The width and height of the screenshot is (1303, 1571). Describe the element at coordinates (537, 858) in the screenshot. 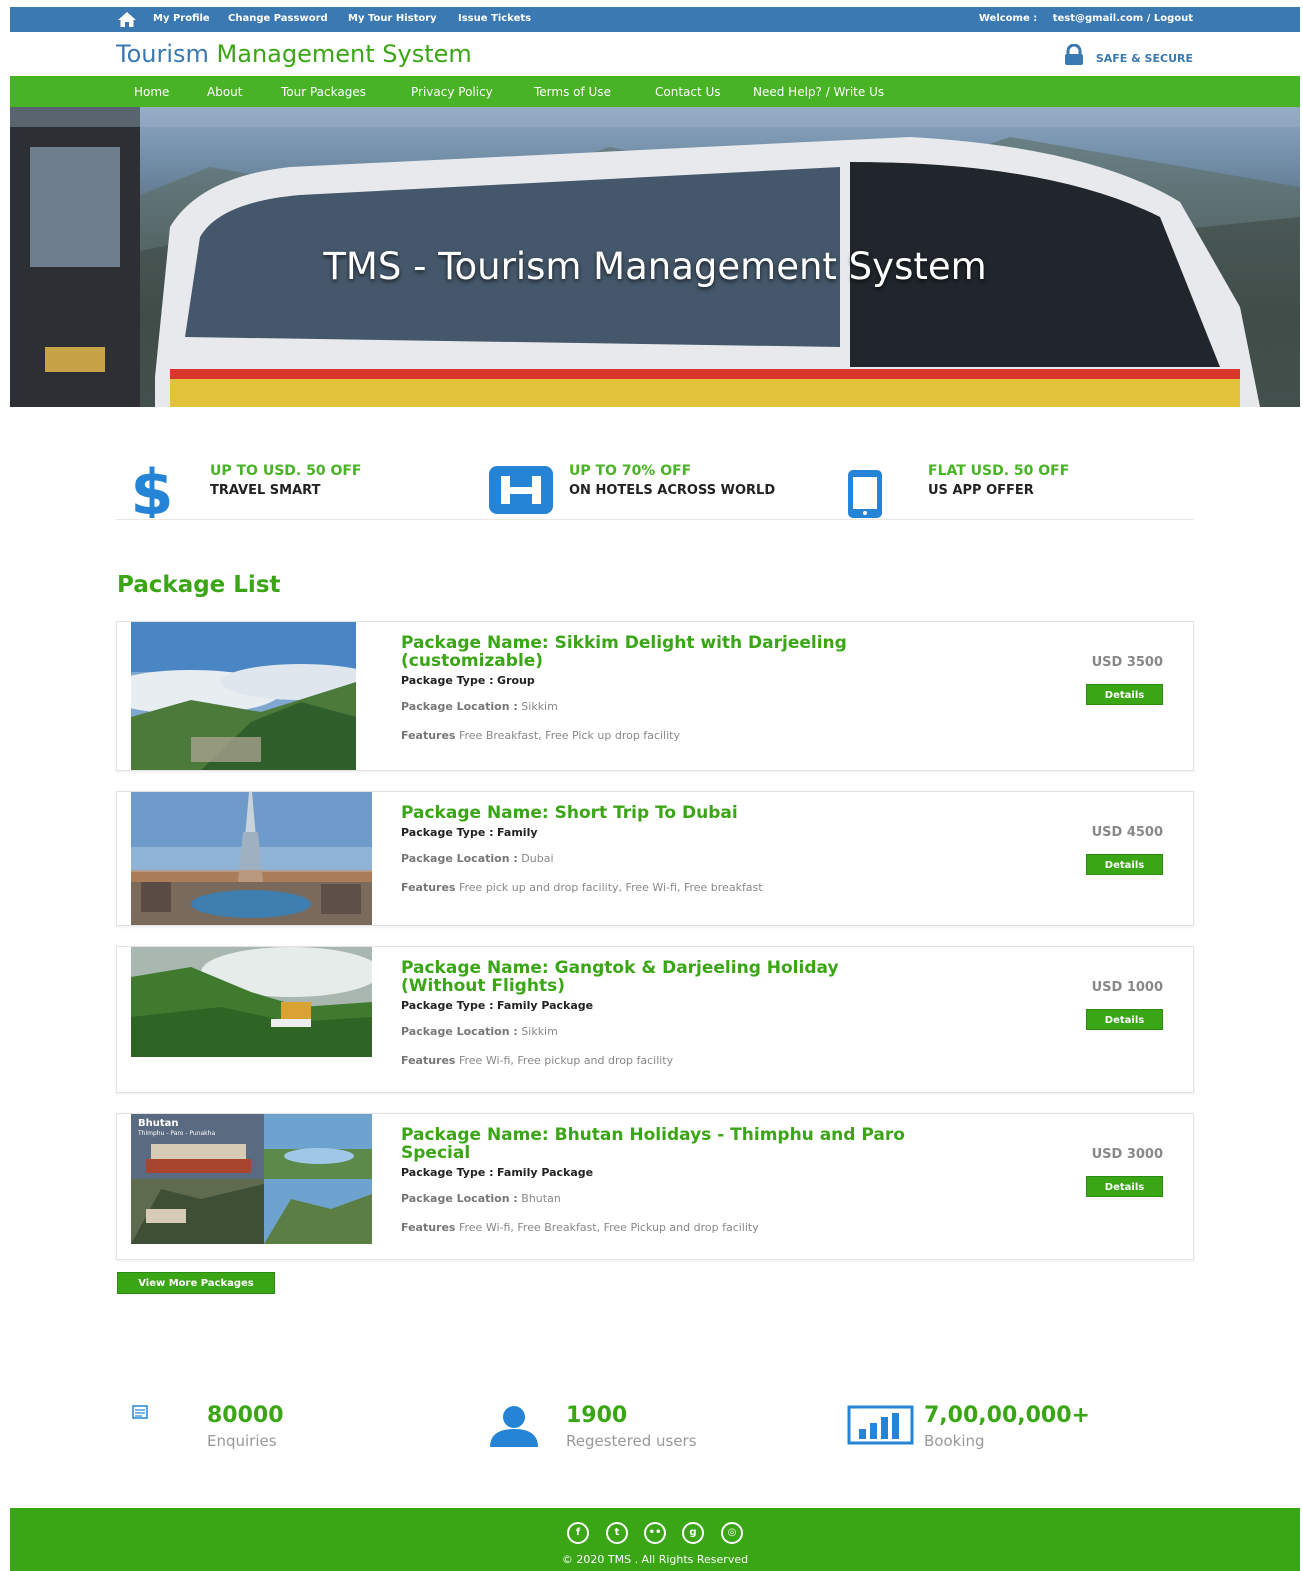

I see `package-location-value: Dubai` at that location.